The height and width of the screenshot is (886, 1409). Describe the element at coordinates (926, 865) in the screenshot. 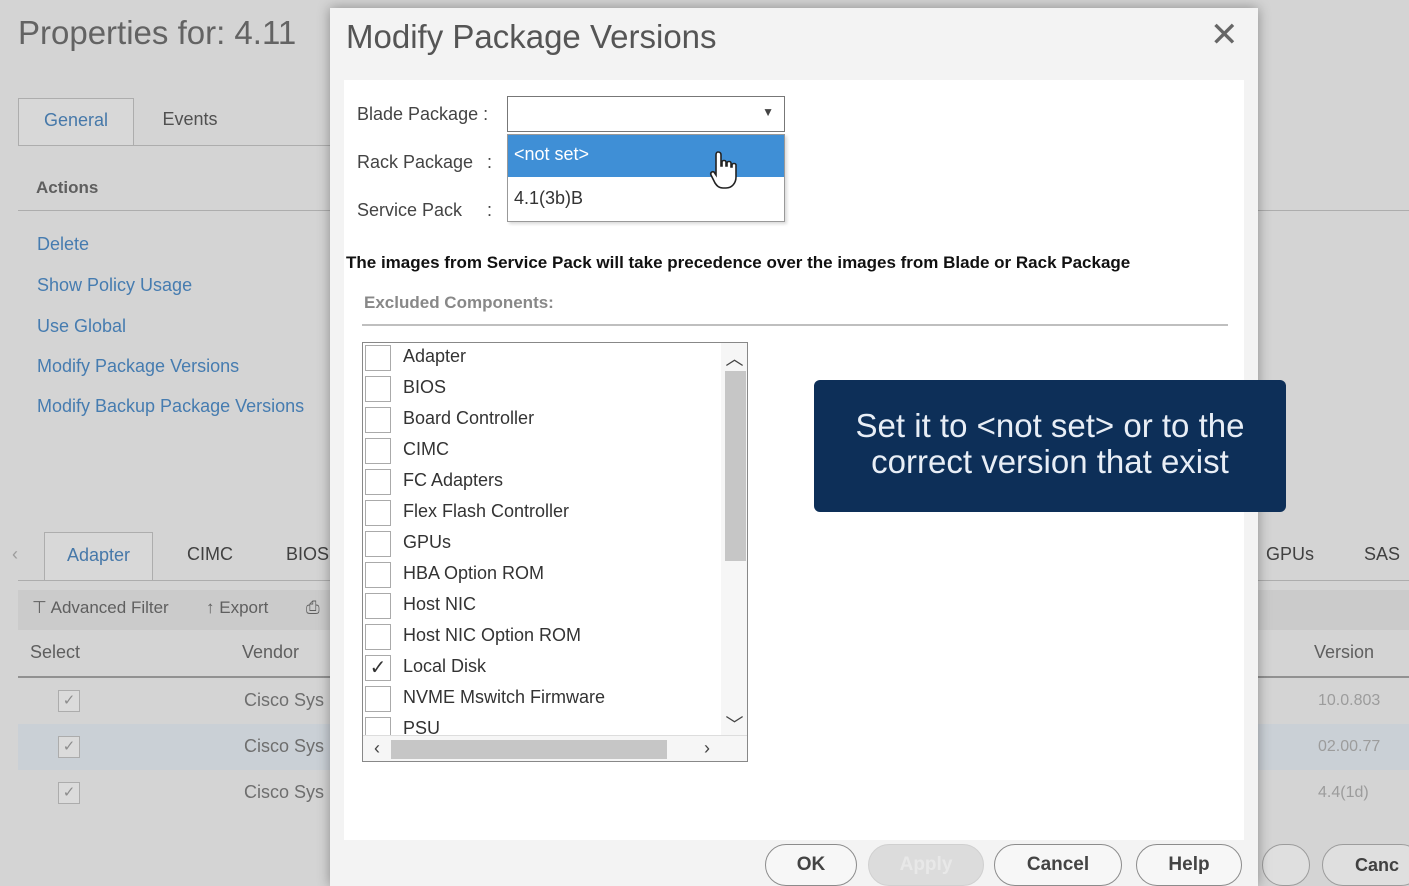

I see `apply-button: Apply` at that location.